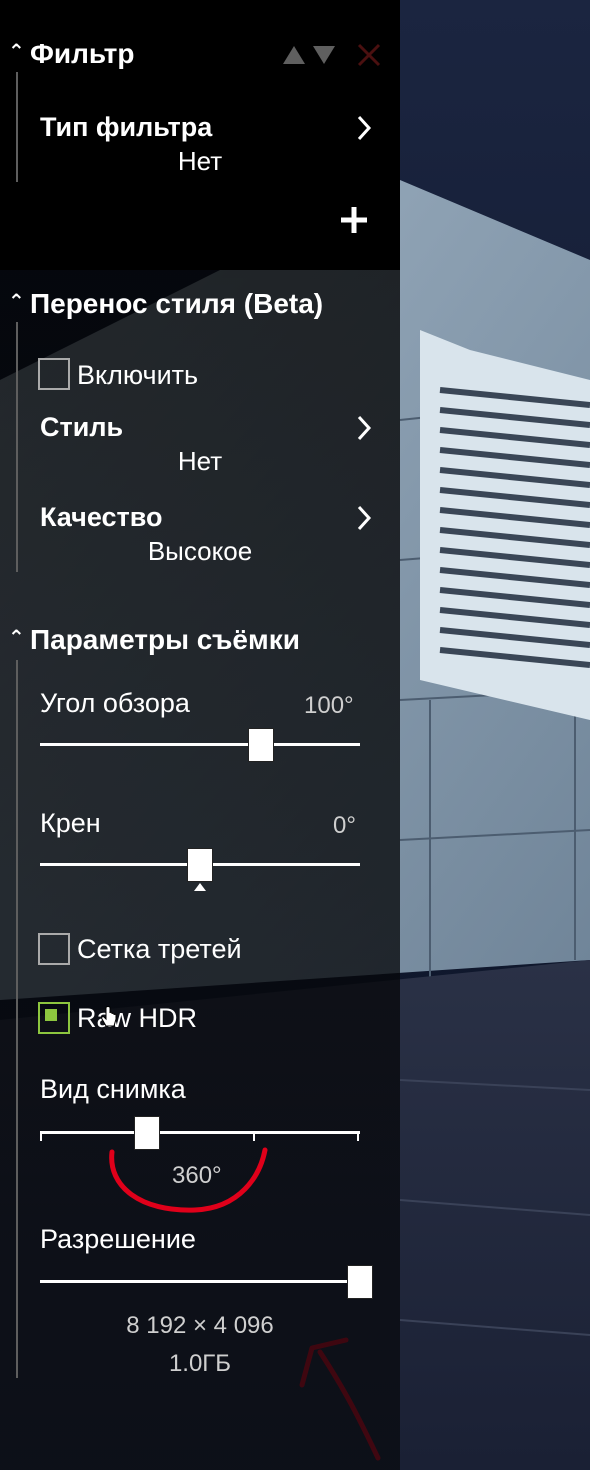 The height and width of the screenshot is (1470, 590). What do you see at coordinates (200, 744) in the screenshot?
I see `fov-slider-track` at bounding box center [200, 744].